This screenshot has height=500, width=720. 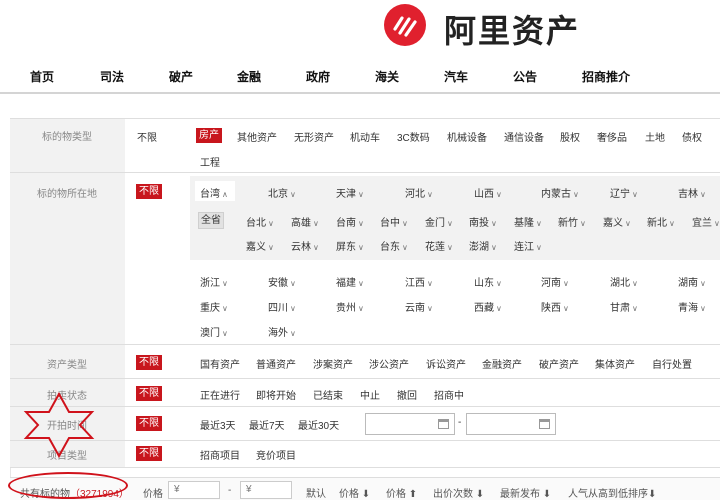 I want to click on project-type-unlimited: 不限, so click(x=149, y=453).